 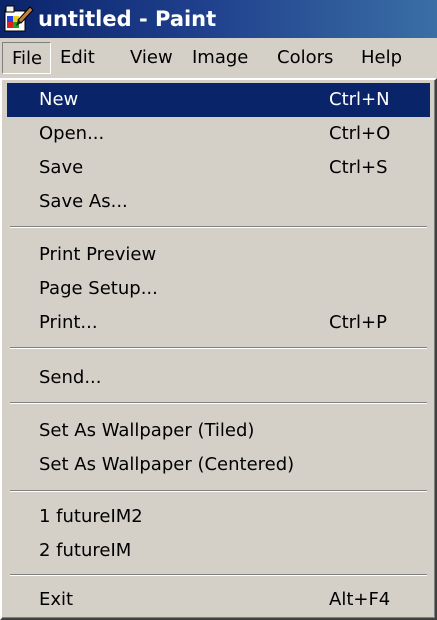 I want to click on menu-item-label: New, so click(x=59, y=99).